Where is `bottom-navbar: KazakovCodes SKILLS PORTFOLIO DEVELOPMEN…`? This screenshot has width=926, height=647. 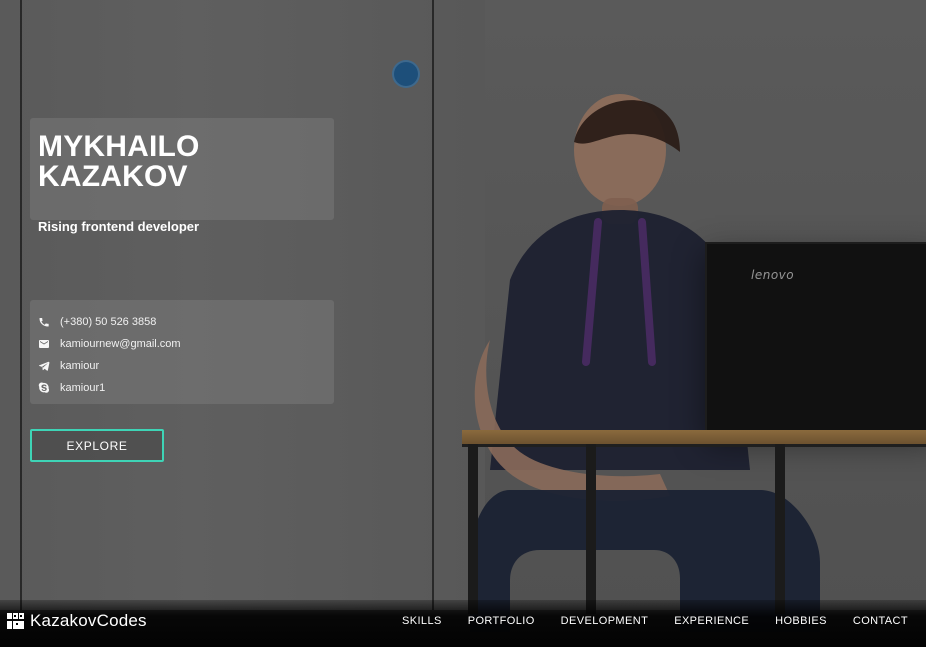
bottom-navbar: KazakovCodes SKILLS PORTFOLIO DEVELOPMEN… is located at coordinates (463, 623).